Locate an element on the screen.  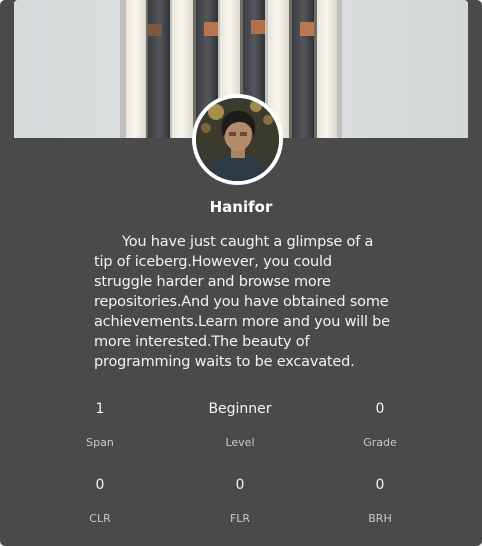
stat-label: CLR is located at coordinates (100, 518).